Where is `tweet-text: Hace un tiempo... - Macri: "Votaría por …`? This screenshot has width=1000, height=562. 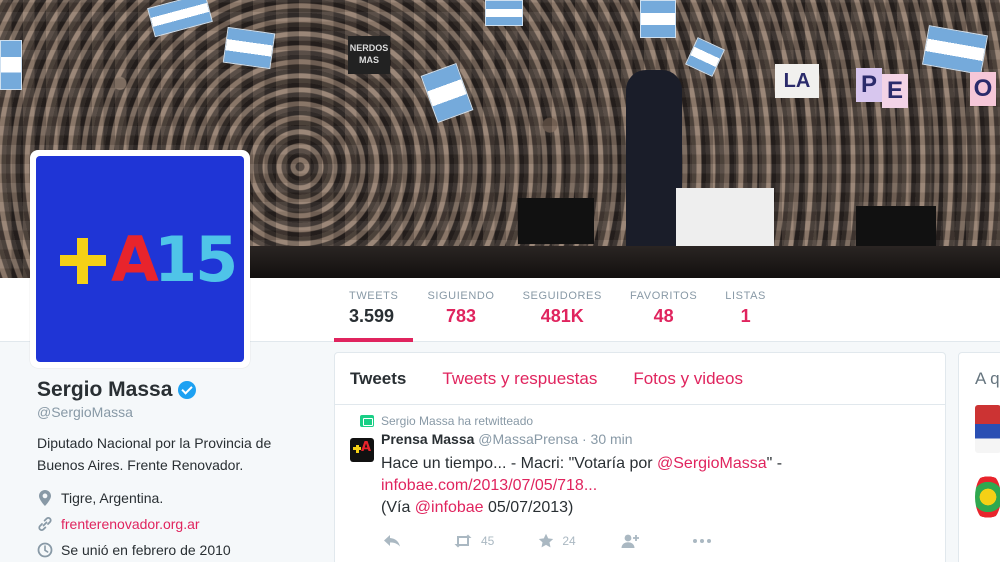 tweet-text: Hace un tiempo... - Macri: "Votaría por … is located at coordinates (651, 486).